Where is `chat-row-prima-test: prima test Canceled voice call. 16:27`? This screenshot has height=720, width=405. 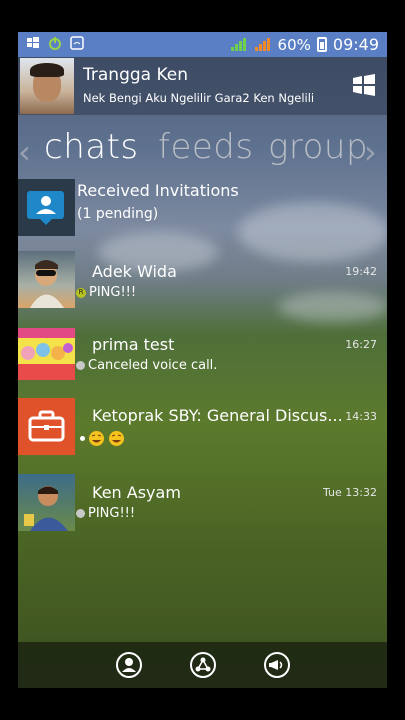
chat-row-prima-test: prima test Canceled voice call. 16:27 is located at coordinates (202, 355).